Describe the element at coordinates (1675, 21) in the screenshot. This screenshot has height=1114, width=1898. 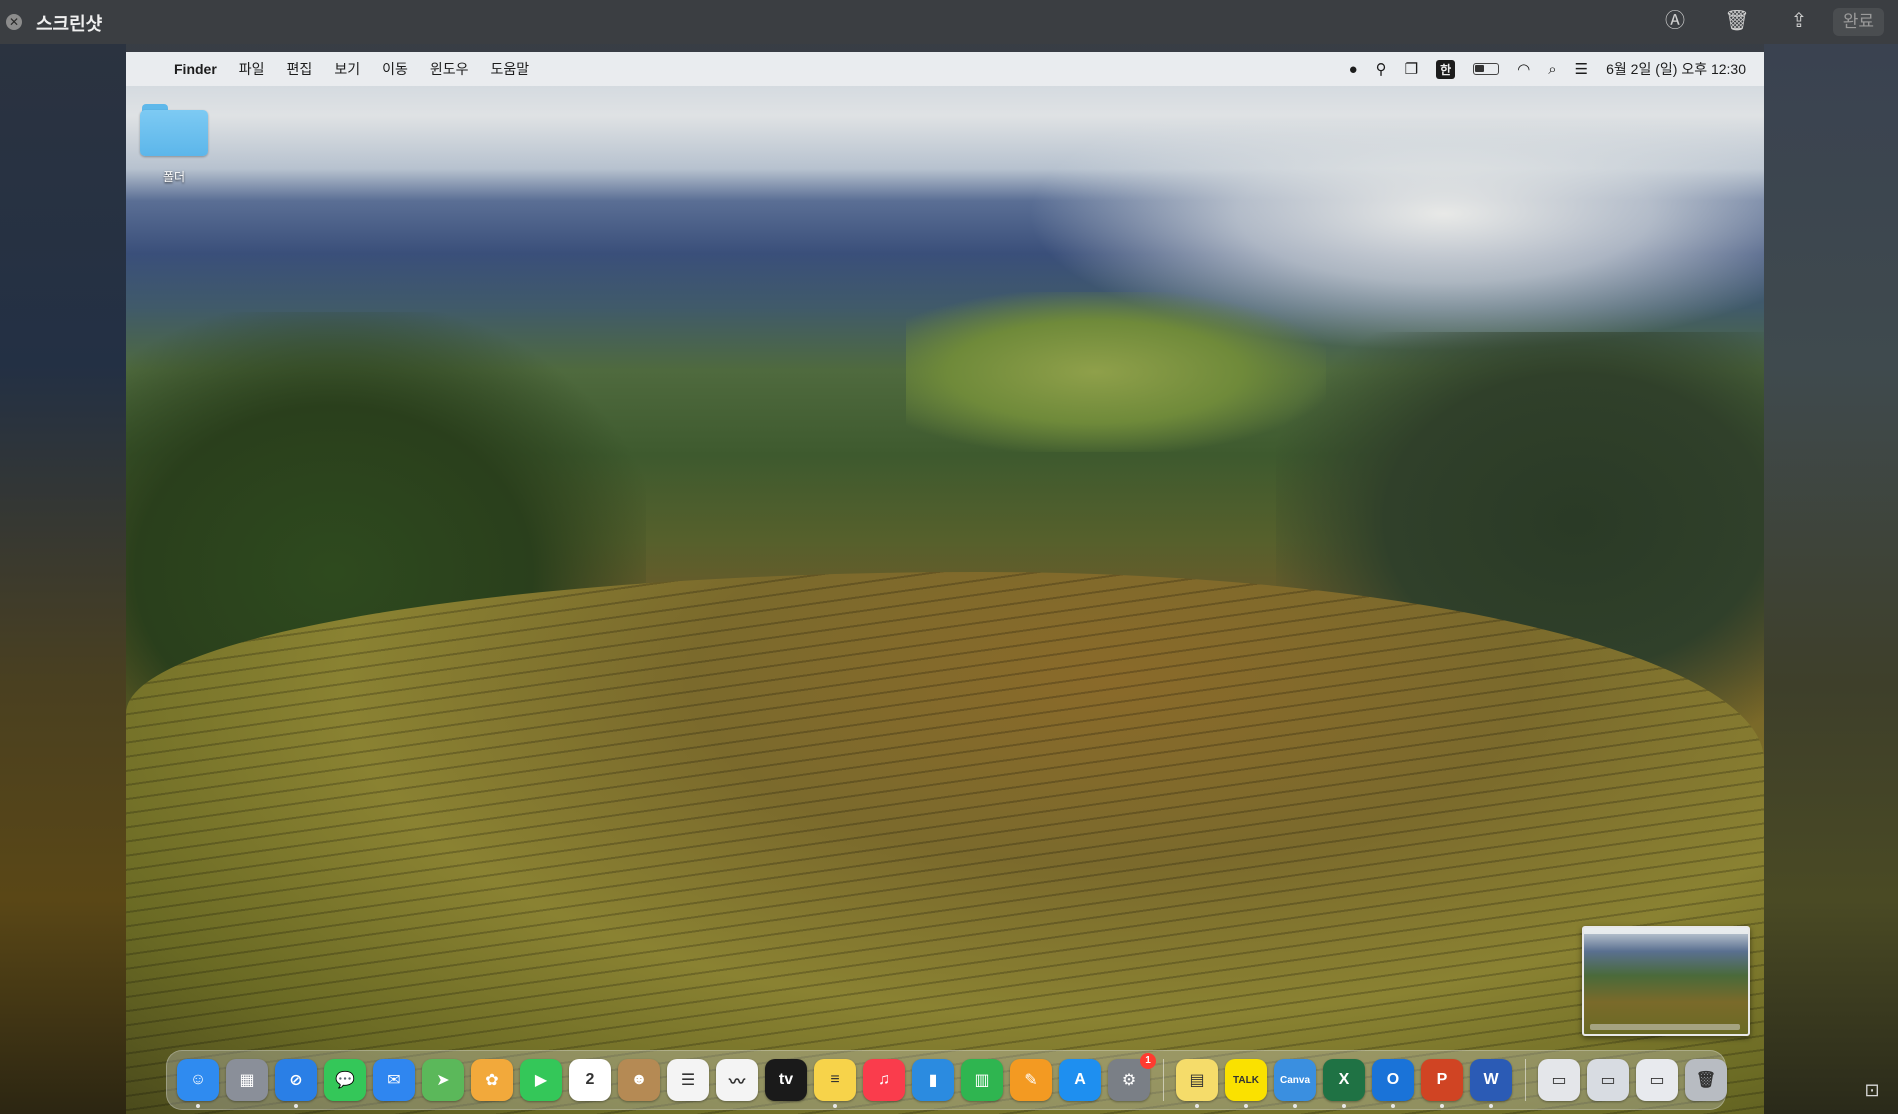
I see `markup-icon: Ⓐ` at that location.